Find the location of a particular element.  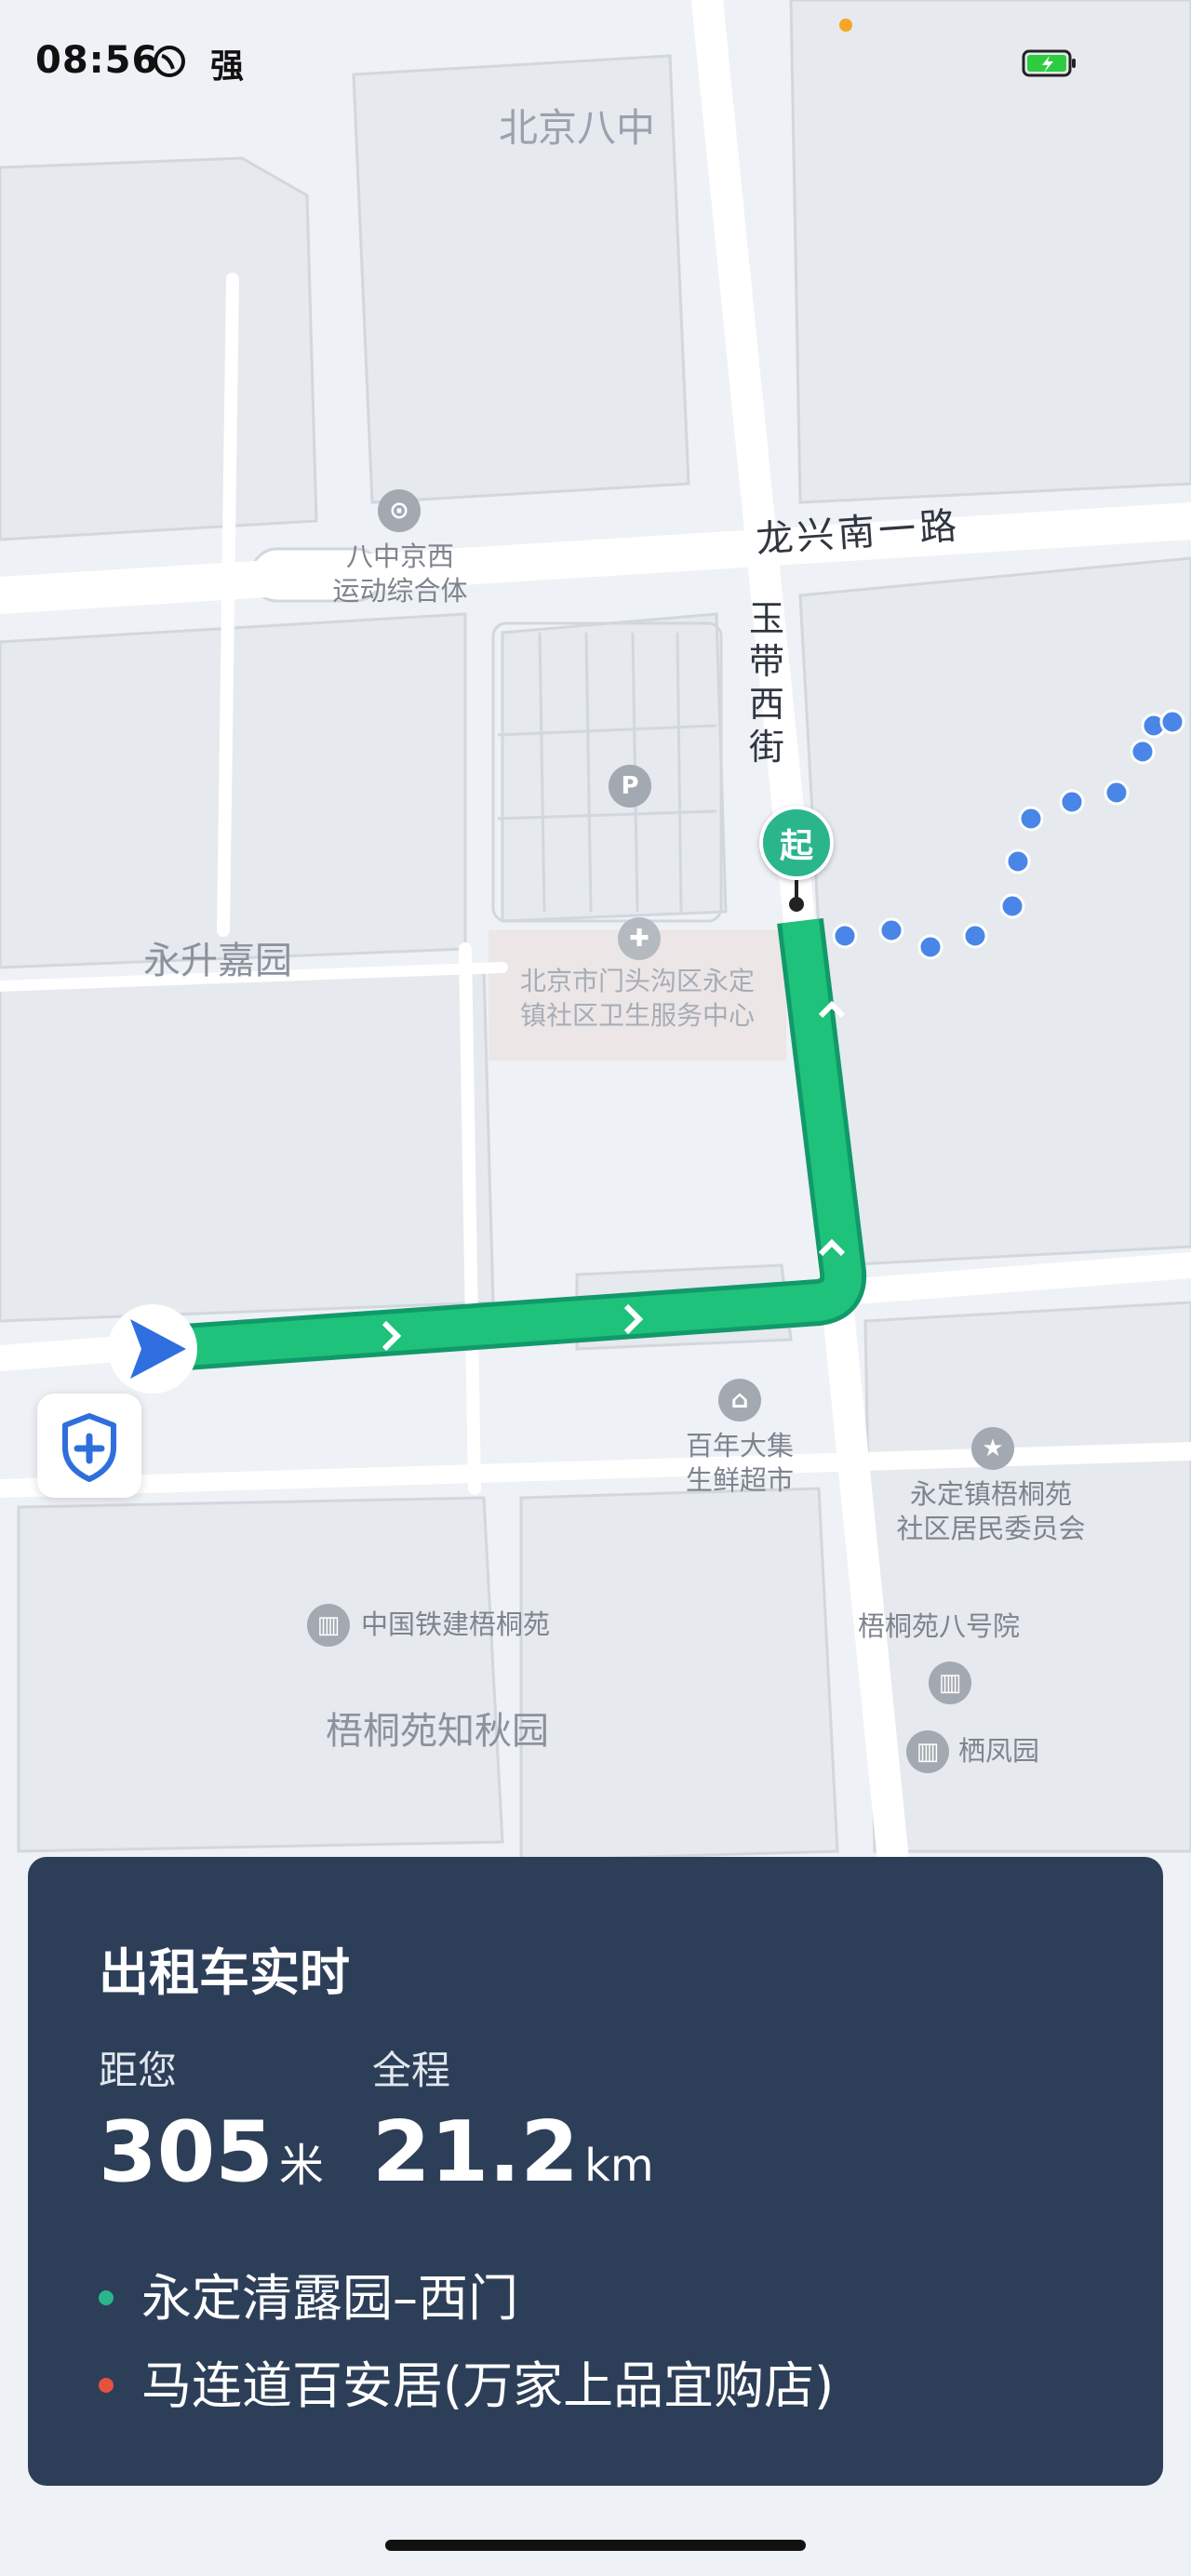

poi-committee-line2: 社区居民委员会 is located at coordinates (991, 1528).